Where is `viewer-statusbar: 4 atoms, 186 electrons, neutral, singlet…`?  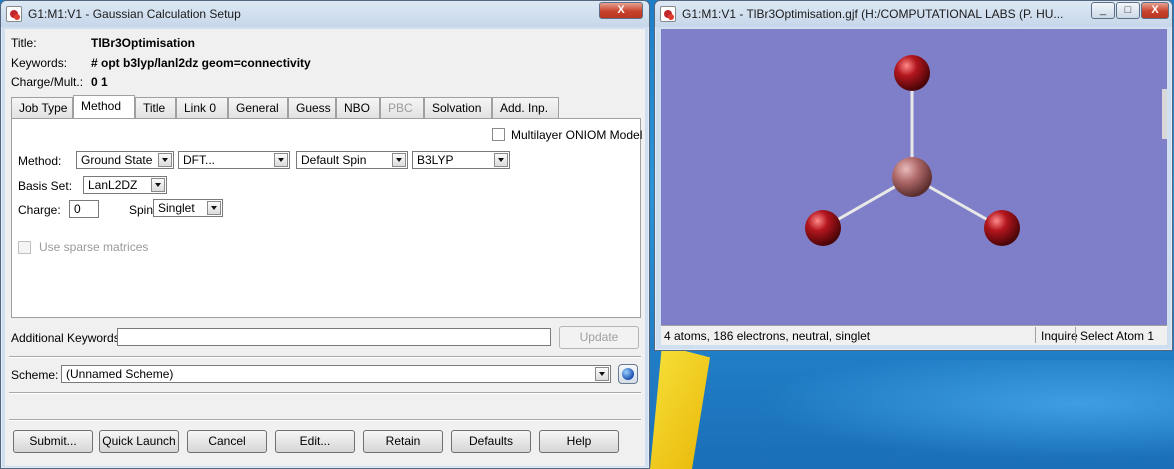
viewer-statusbar: 4 atoms, 186 electrons, neutral, singlet… is located at coordinates (914, 335).